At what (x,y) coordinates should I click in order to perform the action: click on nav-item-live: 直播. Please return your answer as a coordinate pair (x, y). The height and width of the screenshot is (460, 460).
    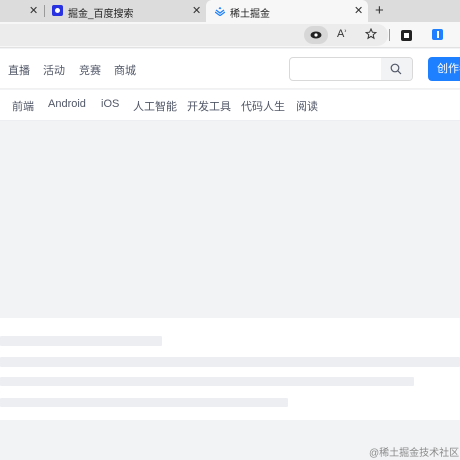
    Looking at the image, I should click on (19, 70).